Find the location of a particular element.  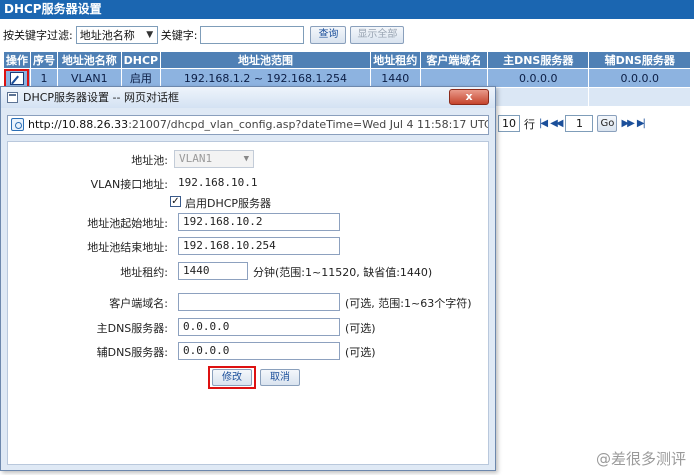

end-address-label: 地址池结束地址: is located at coordinates (127, 247).